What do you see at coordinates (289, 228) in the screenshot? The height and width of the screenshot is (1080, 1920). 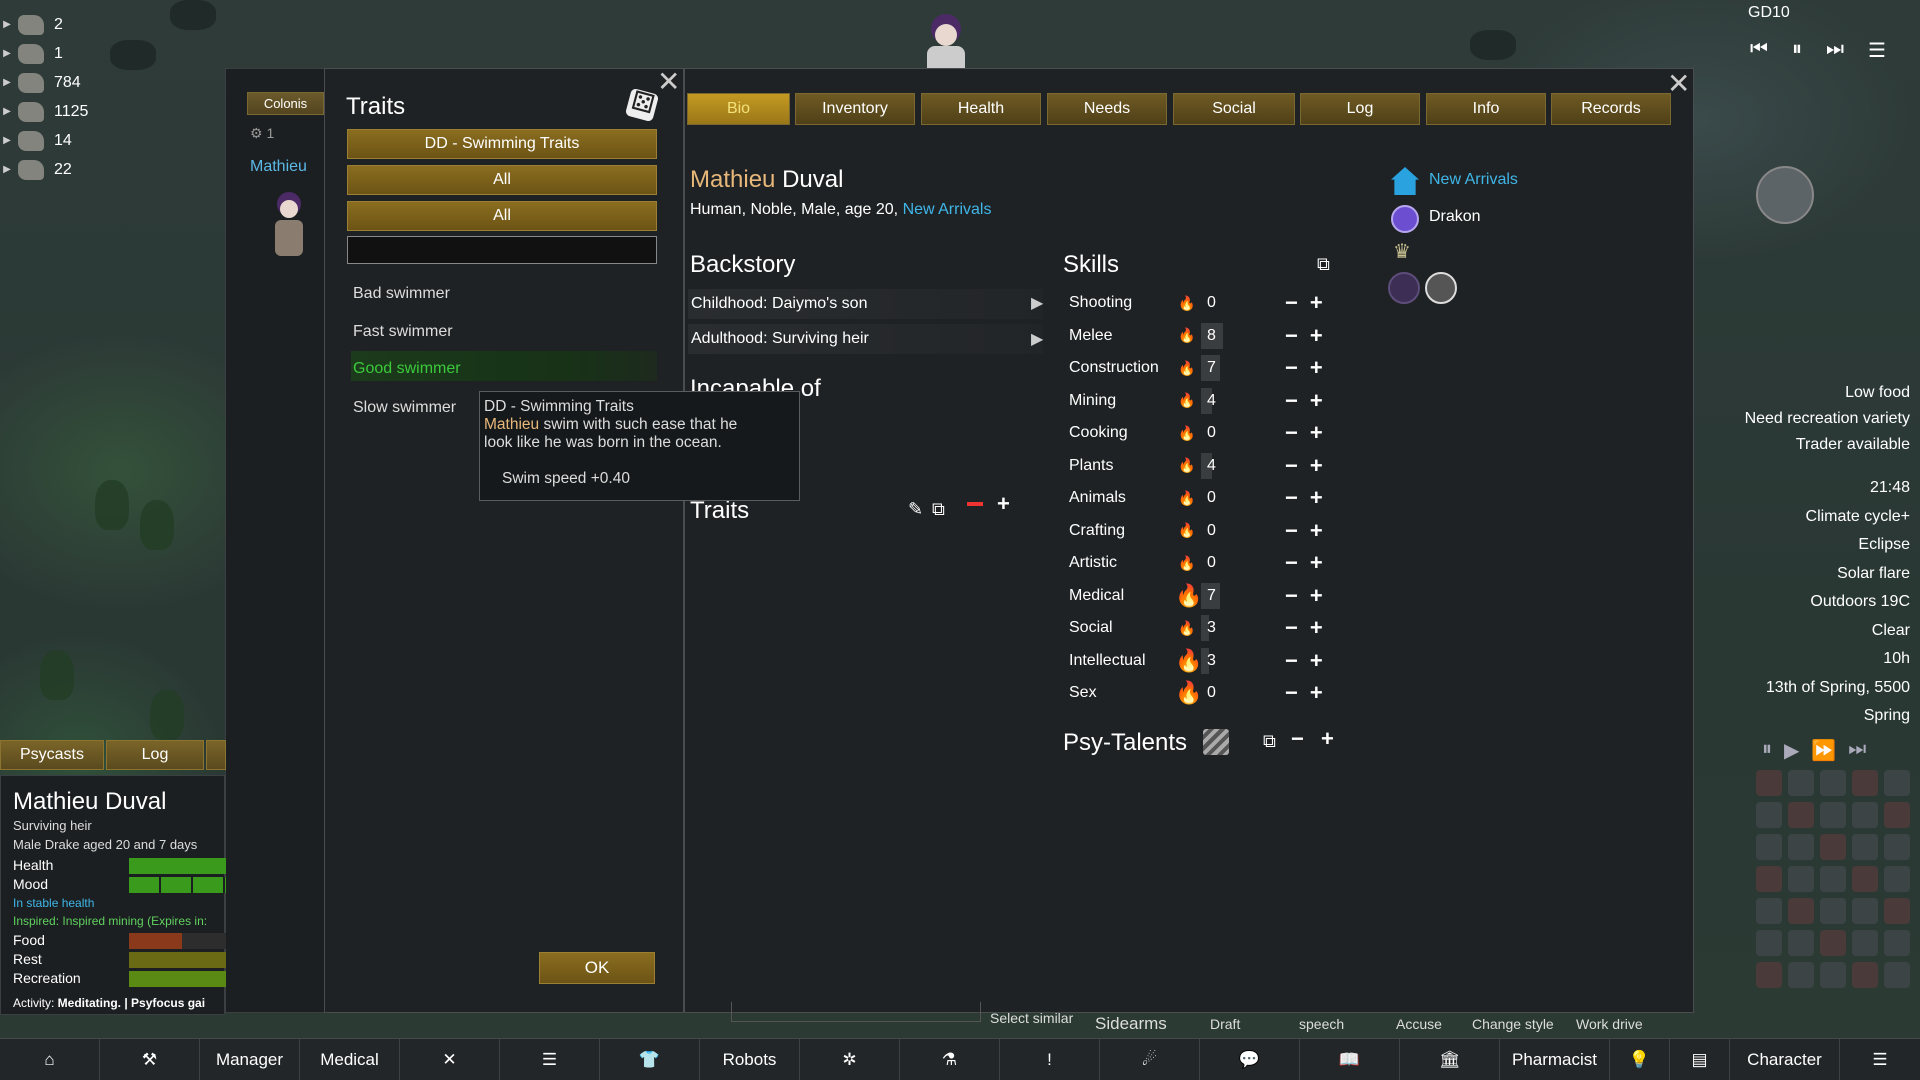 I see `colonist-portrait` at bounding box center [289, 228].